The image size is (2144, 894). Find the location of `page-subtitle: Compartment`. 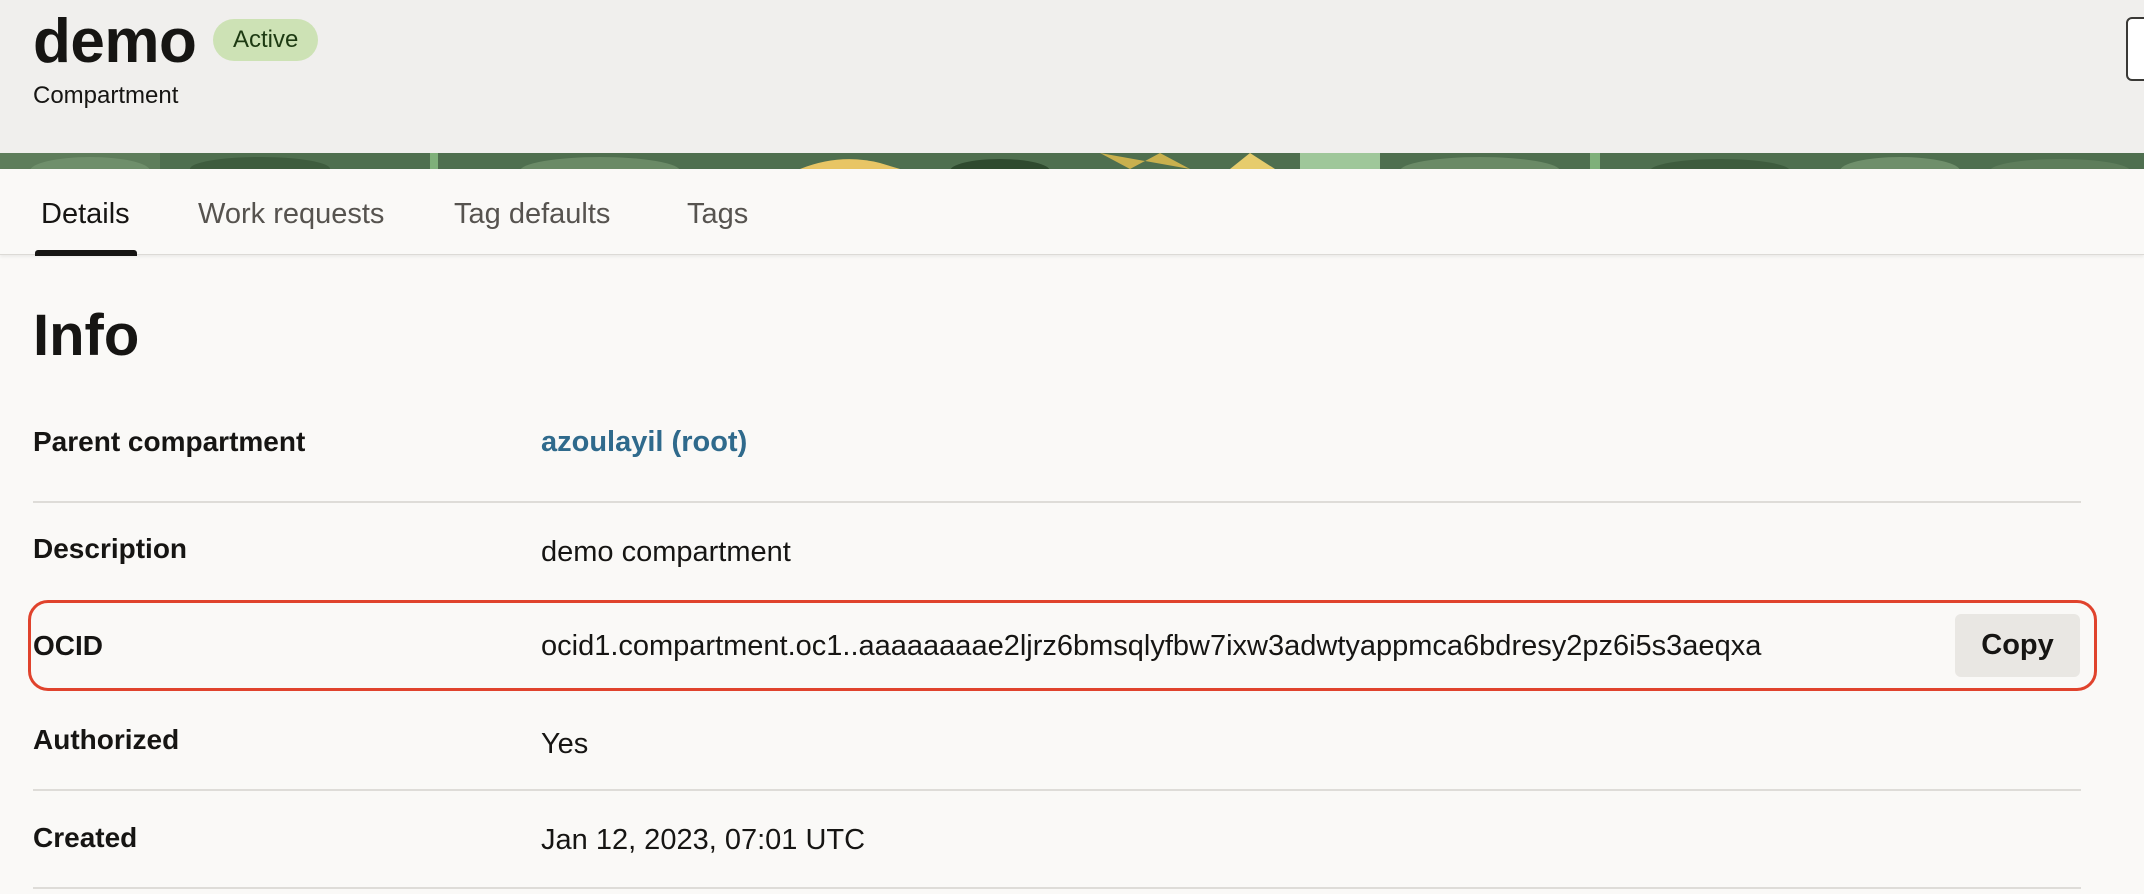

page-subtitle: Compartment is located at coordinates (106, 95).